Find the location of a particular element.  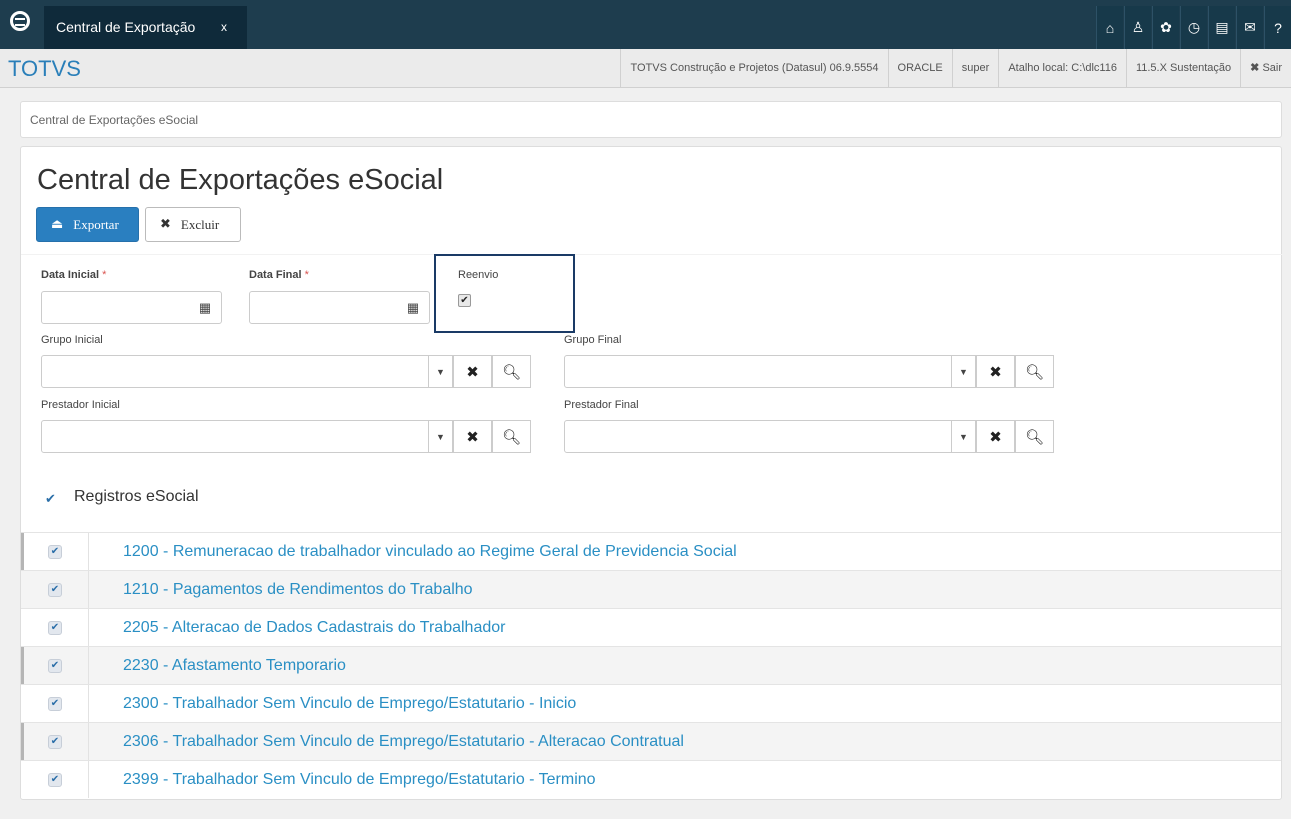

prestador-inicial-combo: ▼ ✖ 🔍︎ is located at coordinates (286, 436).